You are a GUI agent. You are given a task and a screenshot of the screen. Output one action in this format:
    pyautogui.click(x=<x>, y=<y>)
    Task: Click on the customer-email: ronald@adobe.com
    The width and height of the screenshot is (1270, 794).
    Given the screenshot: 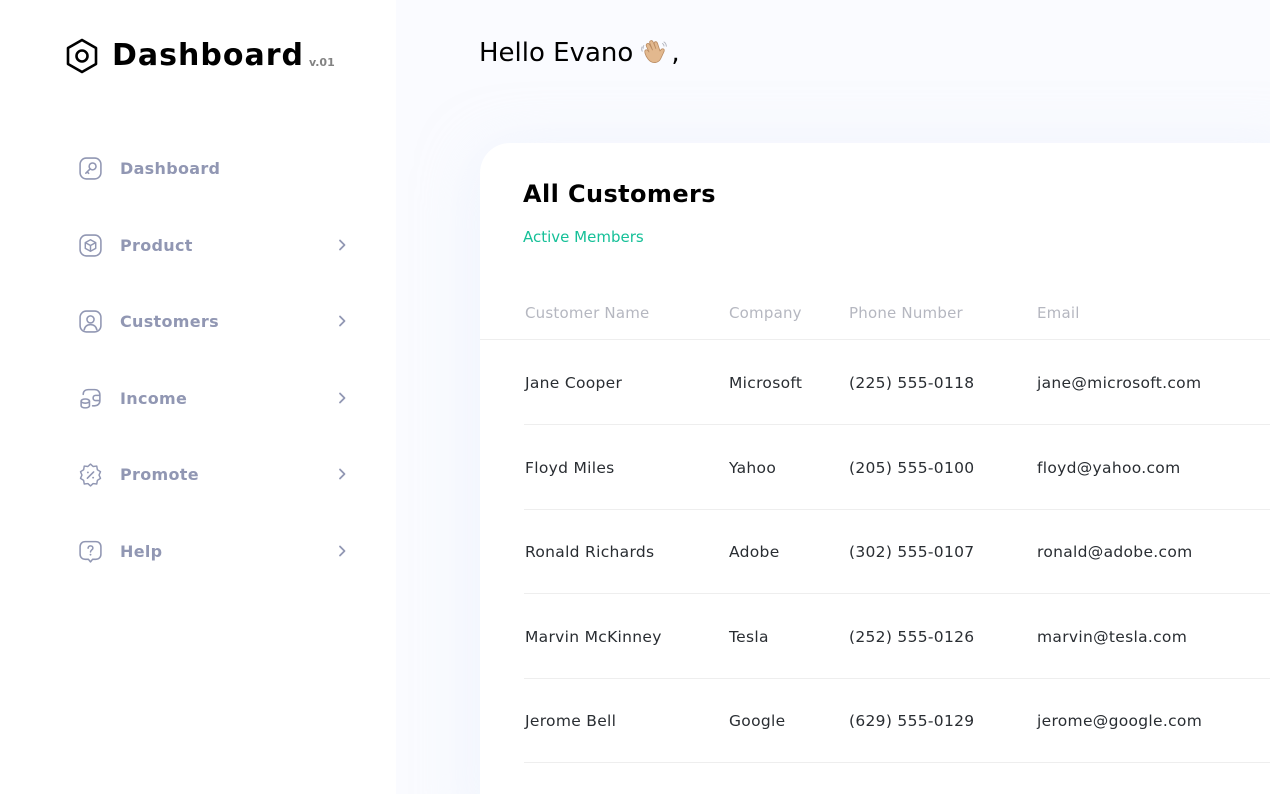 What is the action you would take?
    pyautogui.click(x=1115, y=552)
    